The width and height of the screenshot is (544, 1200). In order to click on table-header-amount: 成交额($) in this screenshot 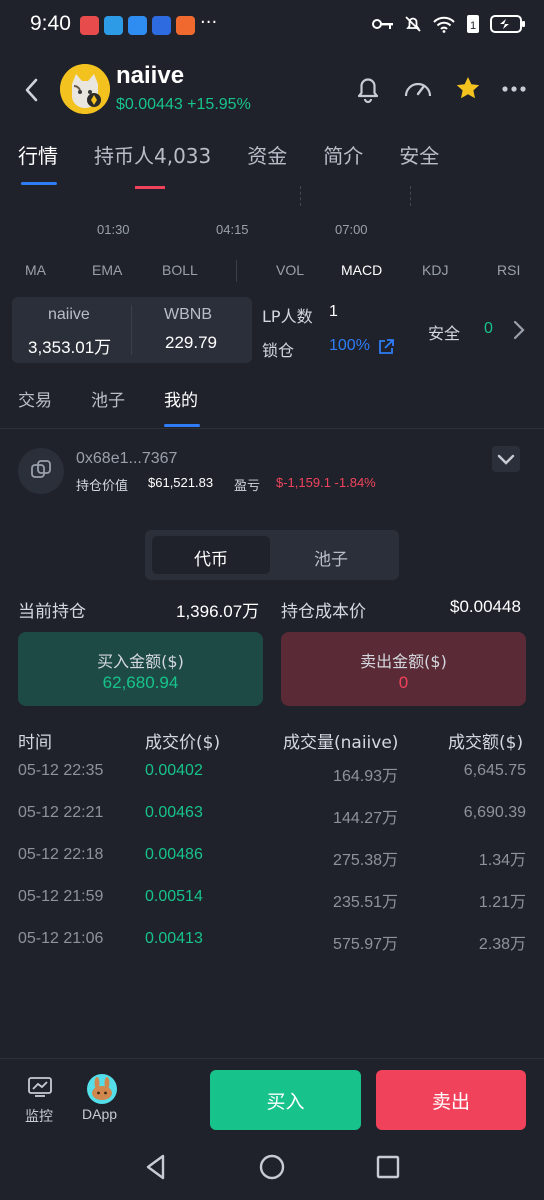, I will do `click(486, 743)`.